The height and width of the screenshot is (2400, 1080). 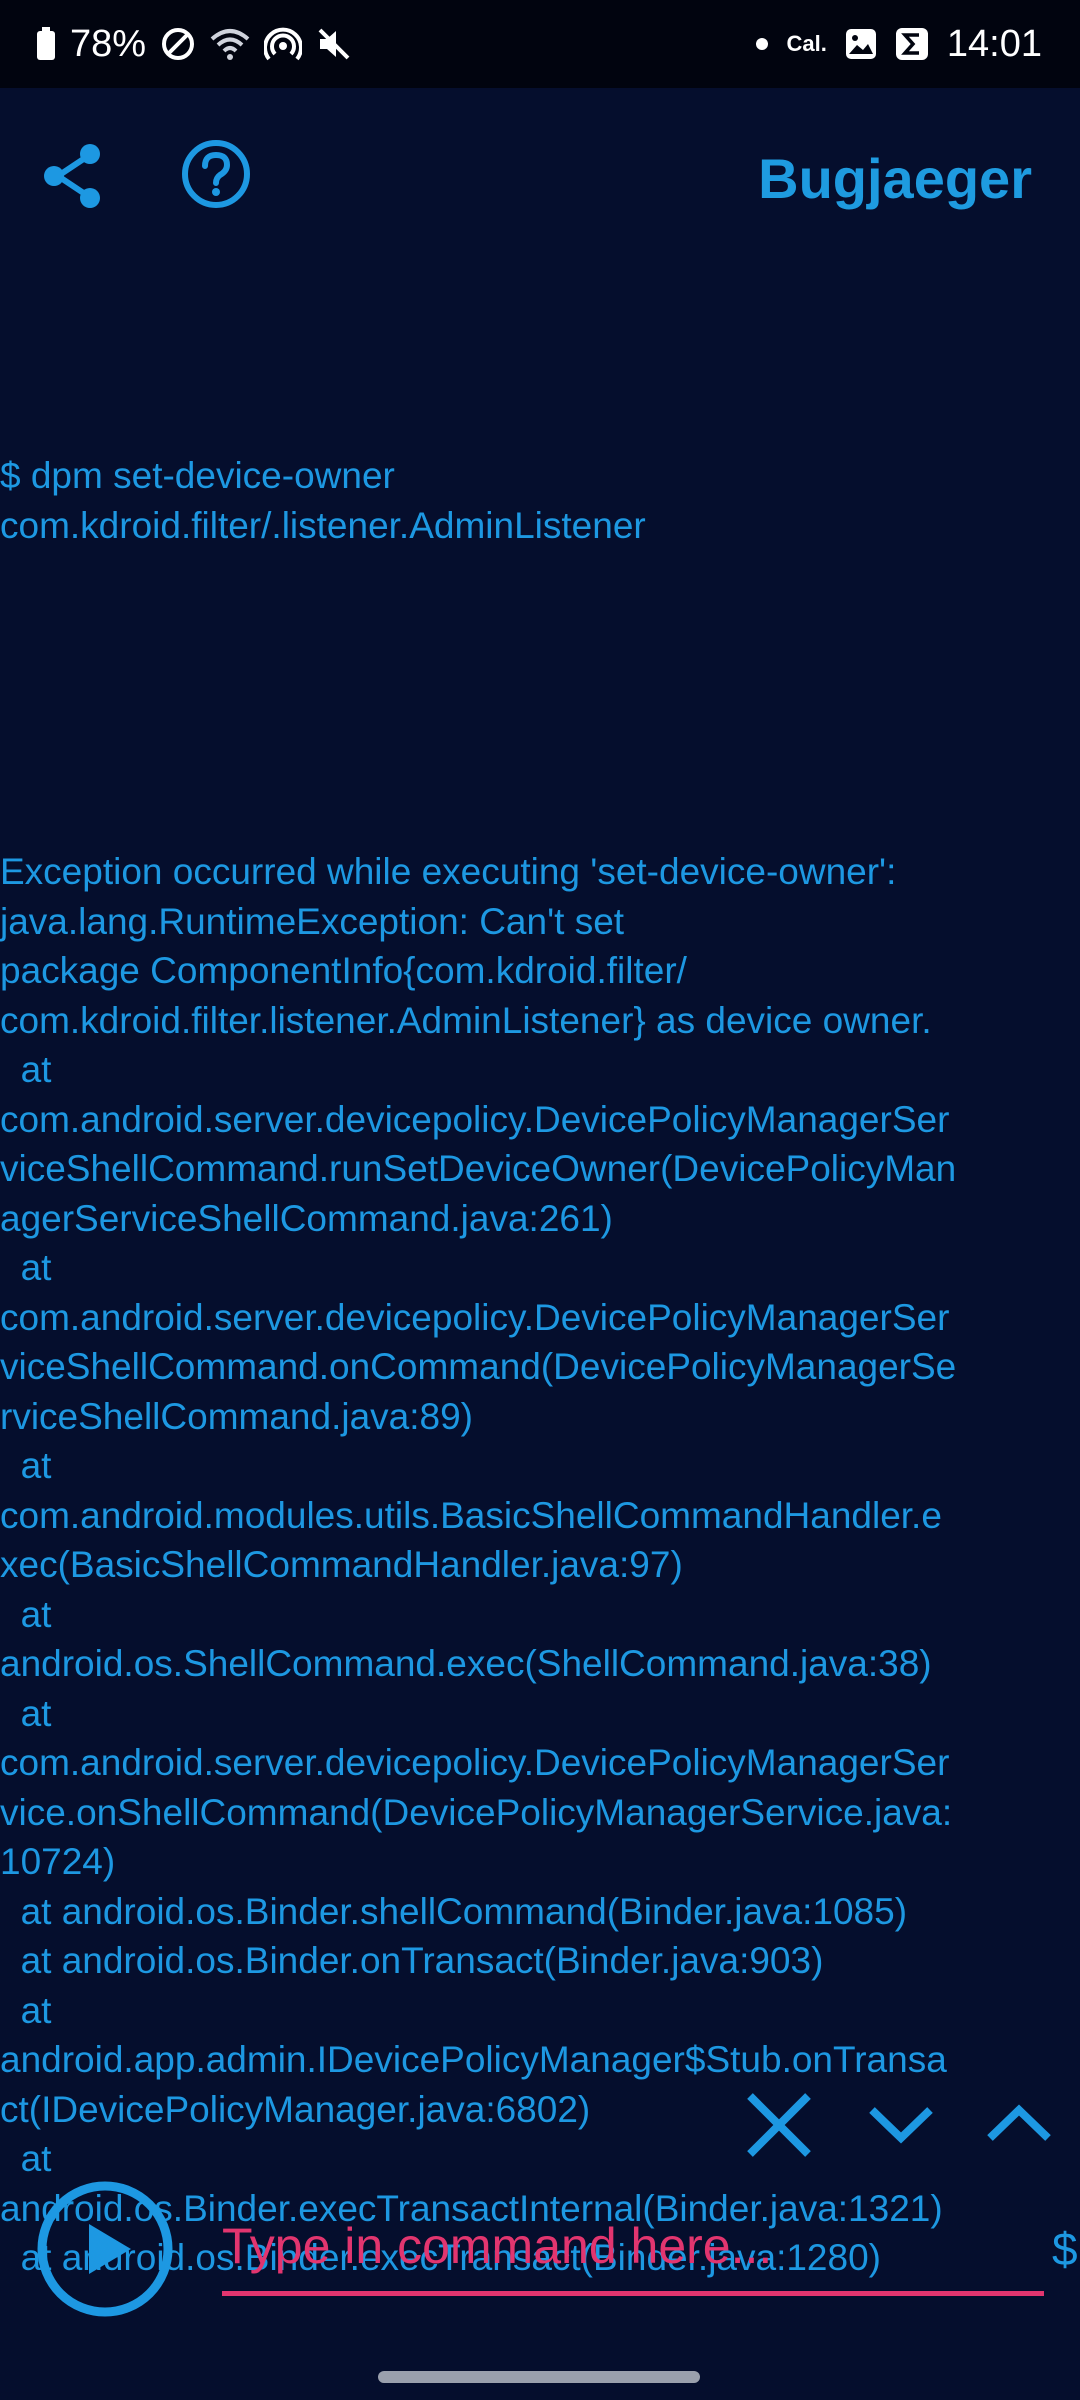 What do you see at coordinates (540, 2120) in the screenshot?
I see `search-controls` at bounding box center [540, 2120].